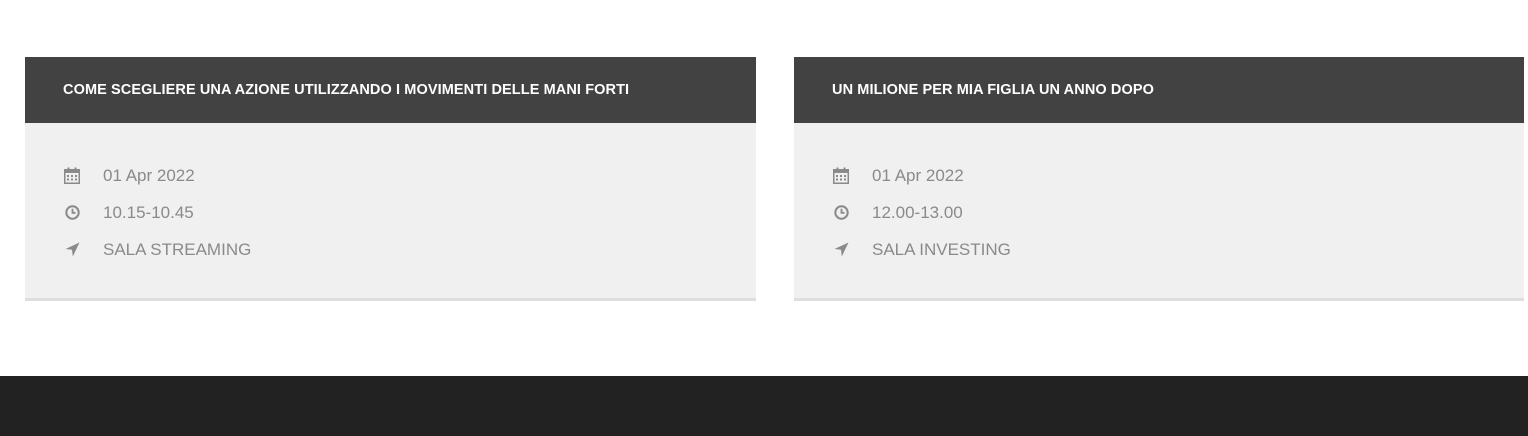  I want to click on event-location-row: SALA INVESTING, so click(1178, 249).